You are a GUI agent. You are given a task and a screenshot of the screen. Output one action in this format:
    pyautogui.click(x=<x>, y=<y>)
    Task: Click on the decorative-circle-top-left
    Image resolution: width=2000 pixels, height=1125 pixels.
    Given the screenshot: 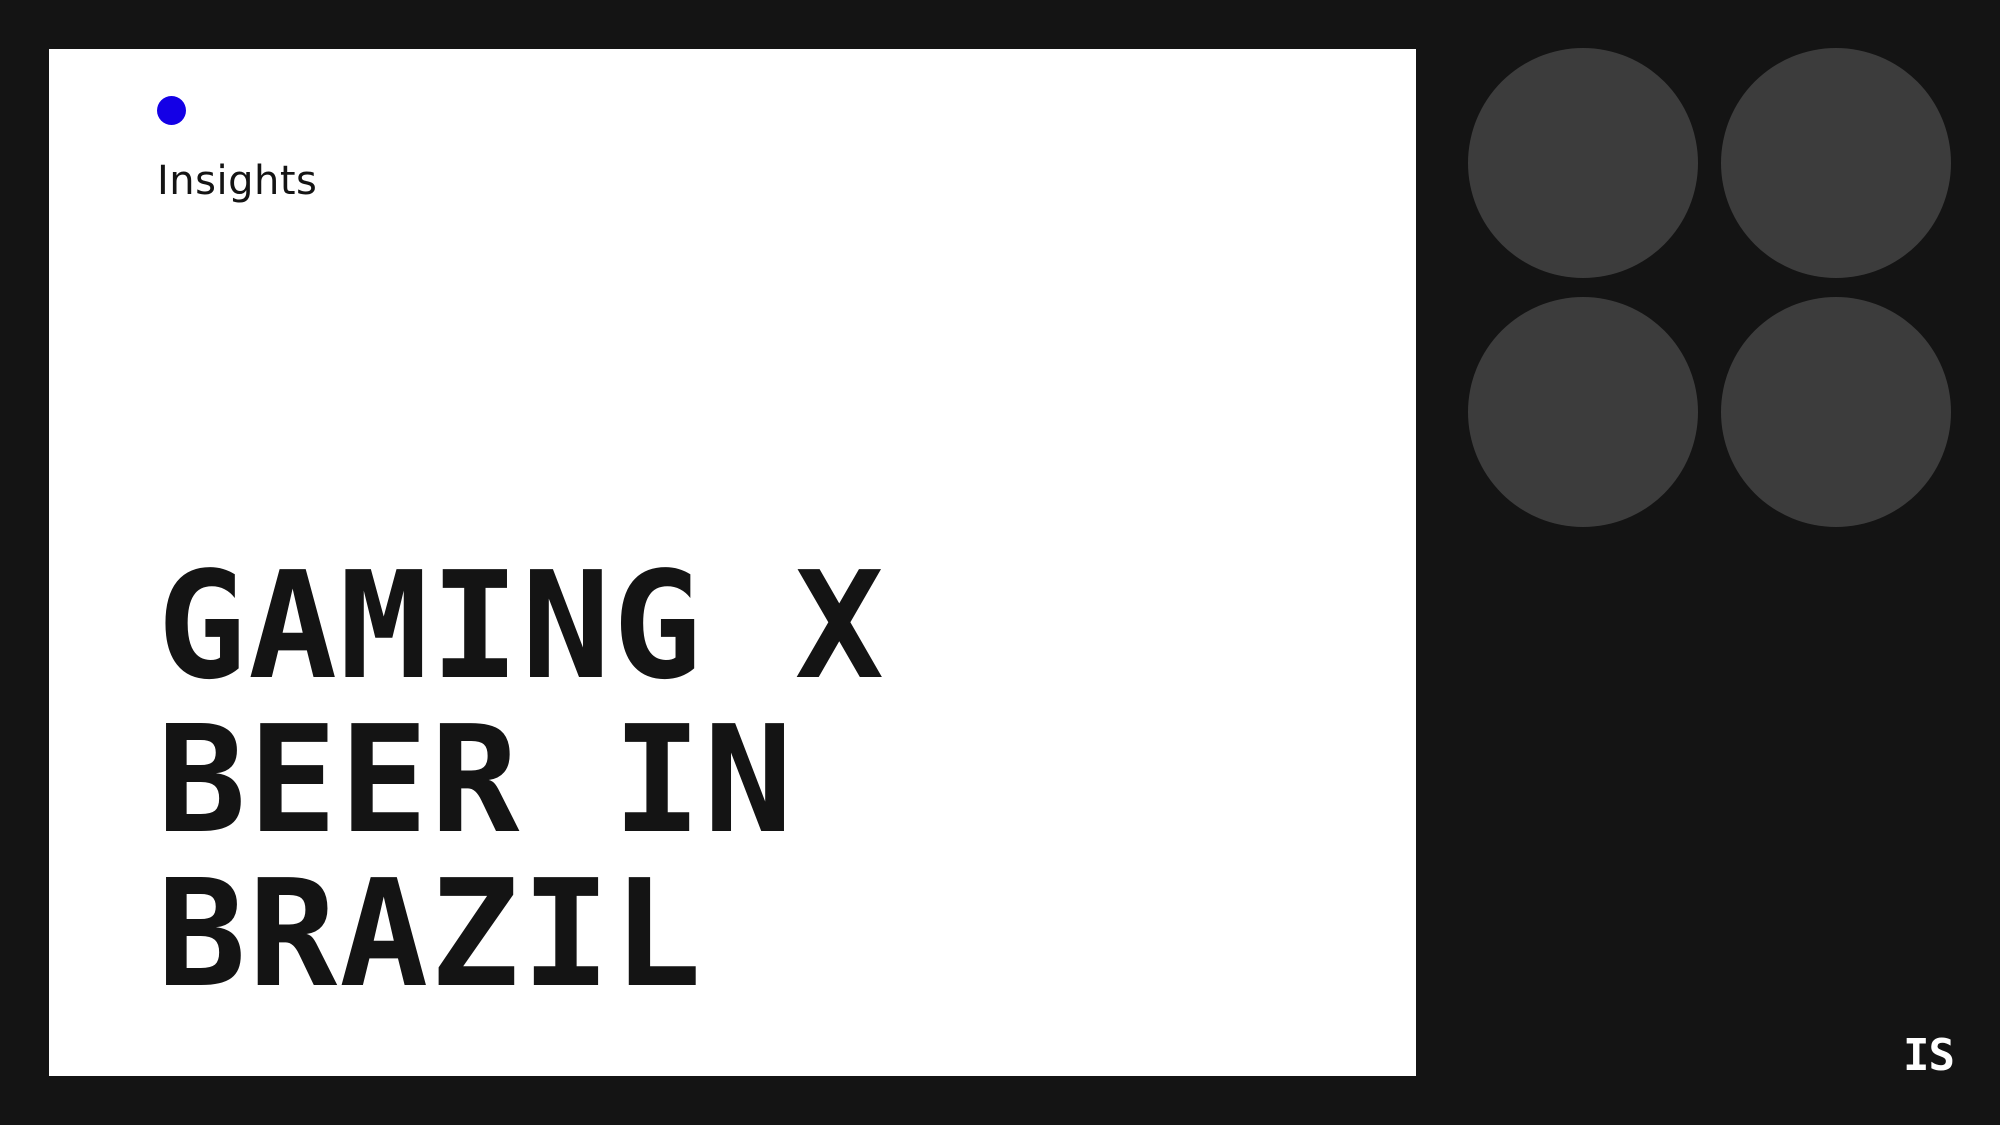 What is the action you would take?
    pyautogui.click(x=1583, y=163)
    